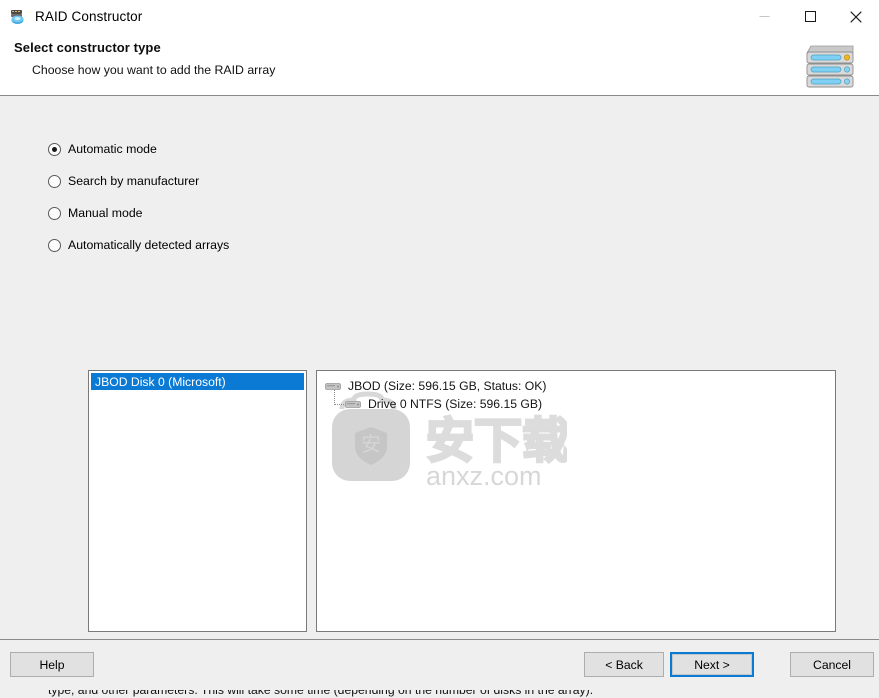 The width and height of the screenshot is (879, 698). I want to click on tree-node-label: Drive 0 NTFS (Size: 596.15 GB), so click(455, 404).